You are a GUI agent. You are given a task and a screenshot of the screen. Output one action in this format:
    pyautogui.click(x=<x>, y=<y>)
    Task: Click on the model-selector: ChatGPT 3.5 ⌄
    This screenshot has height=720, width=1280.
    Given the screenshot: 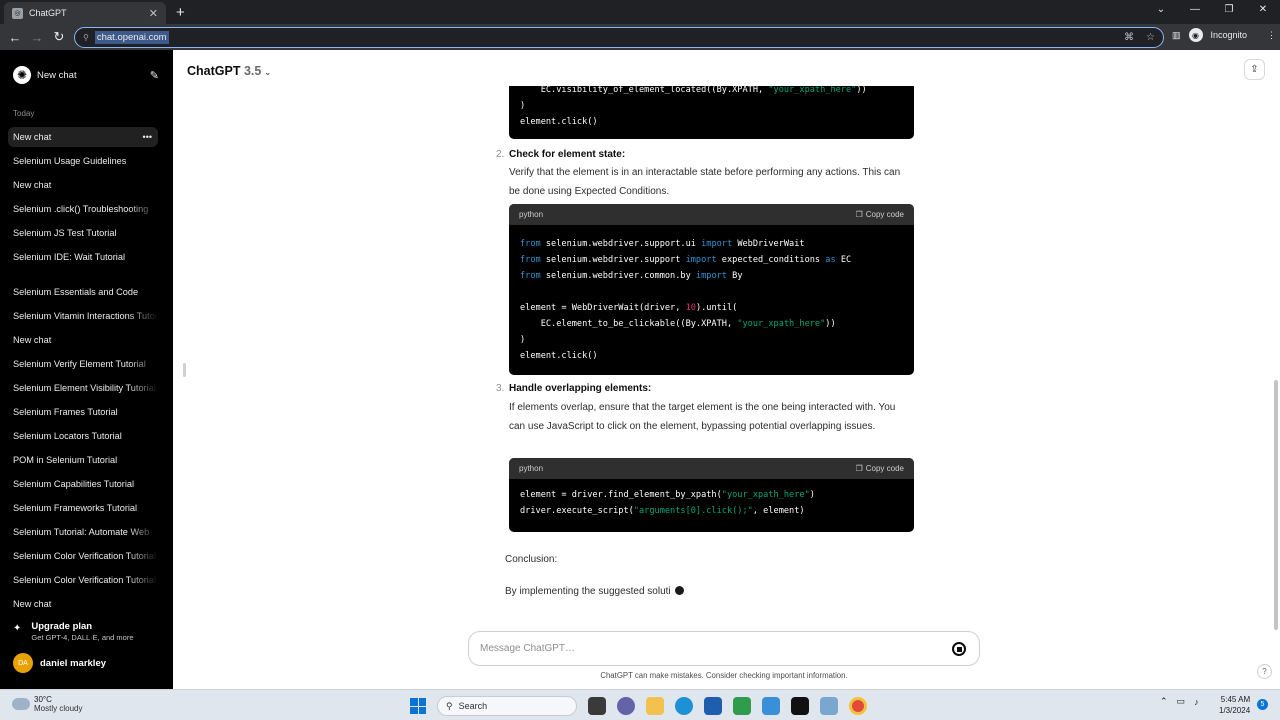 What is the action you would take?
    pyautogui.click(x=229, y=71)
    